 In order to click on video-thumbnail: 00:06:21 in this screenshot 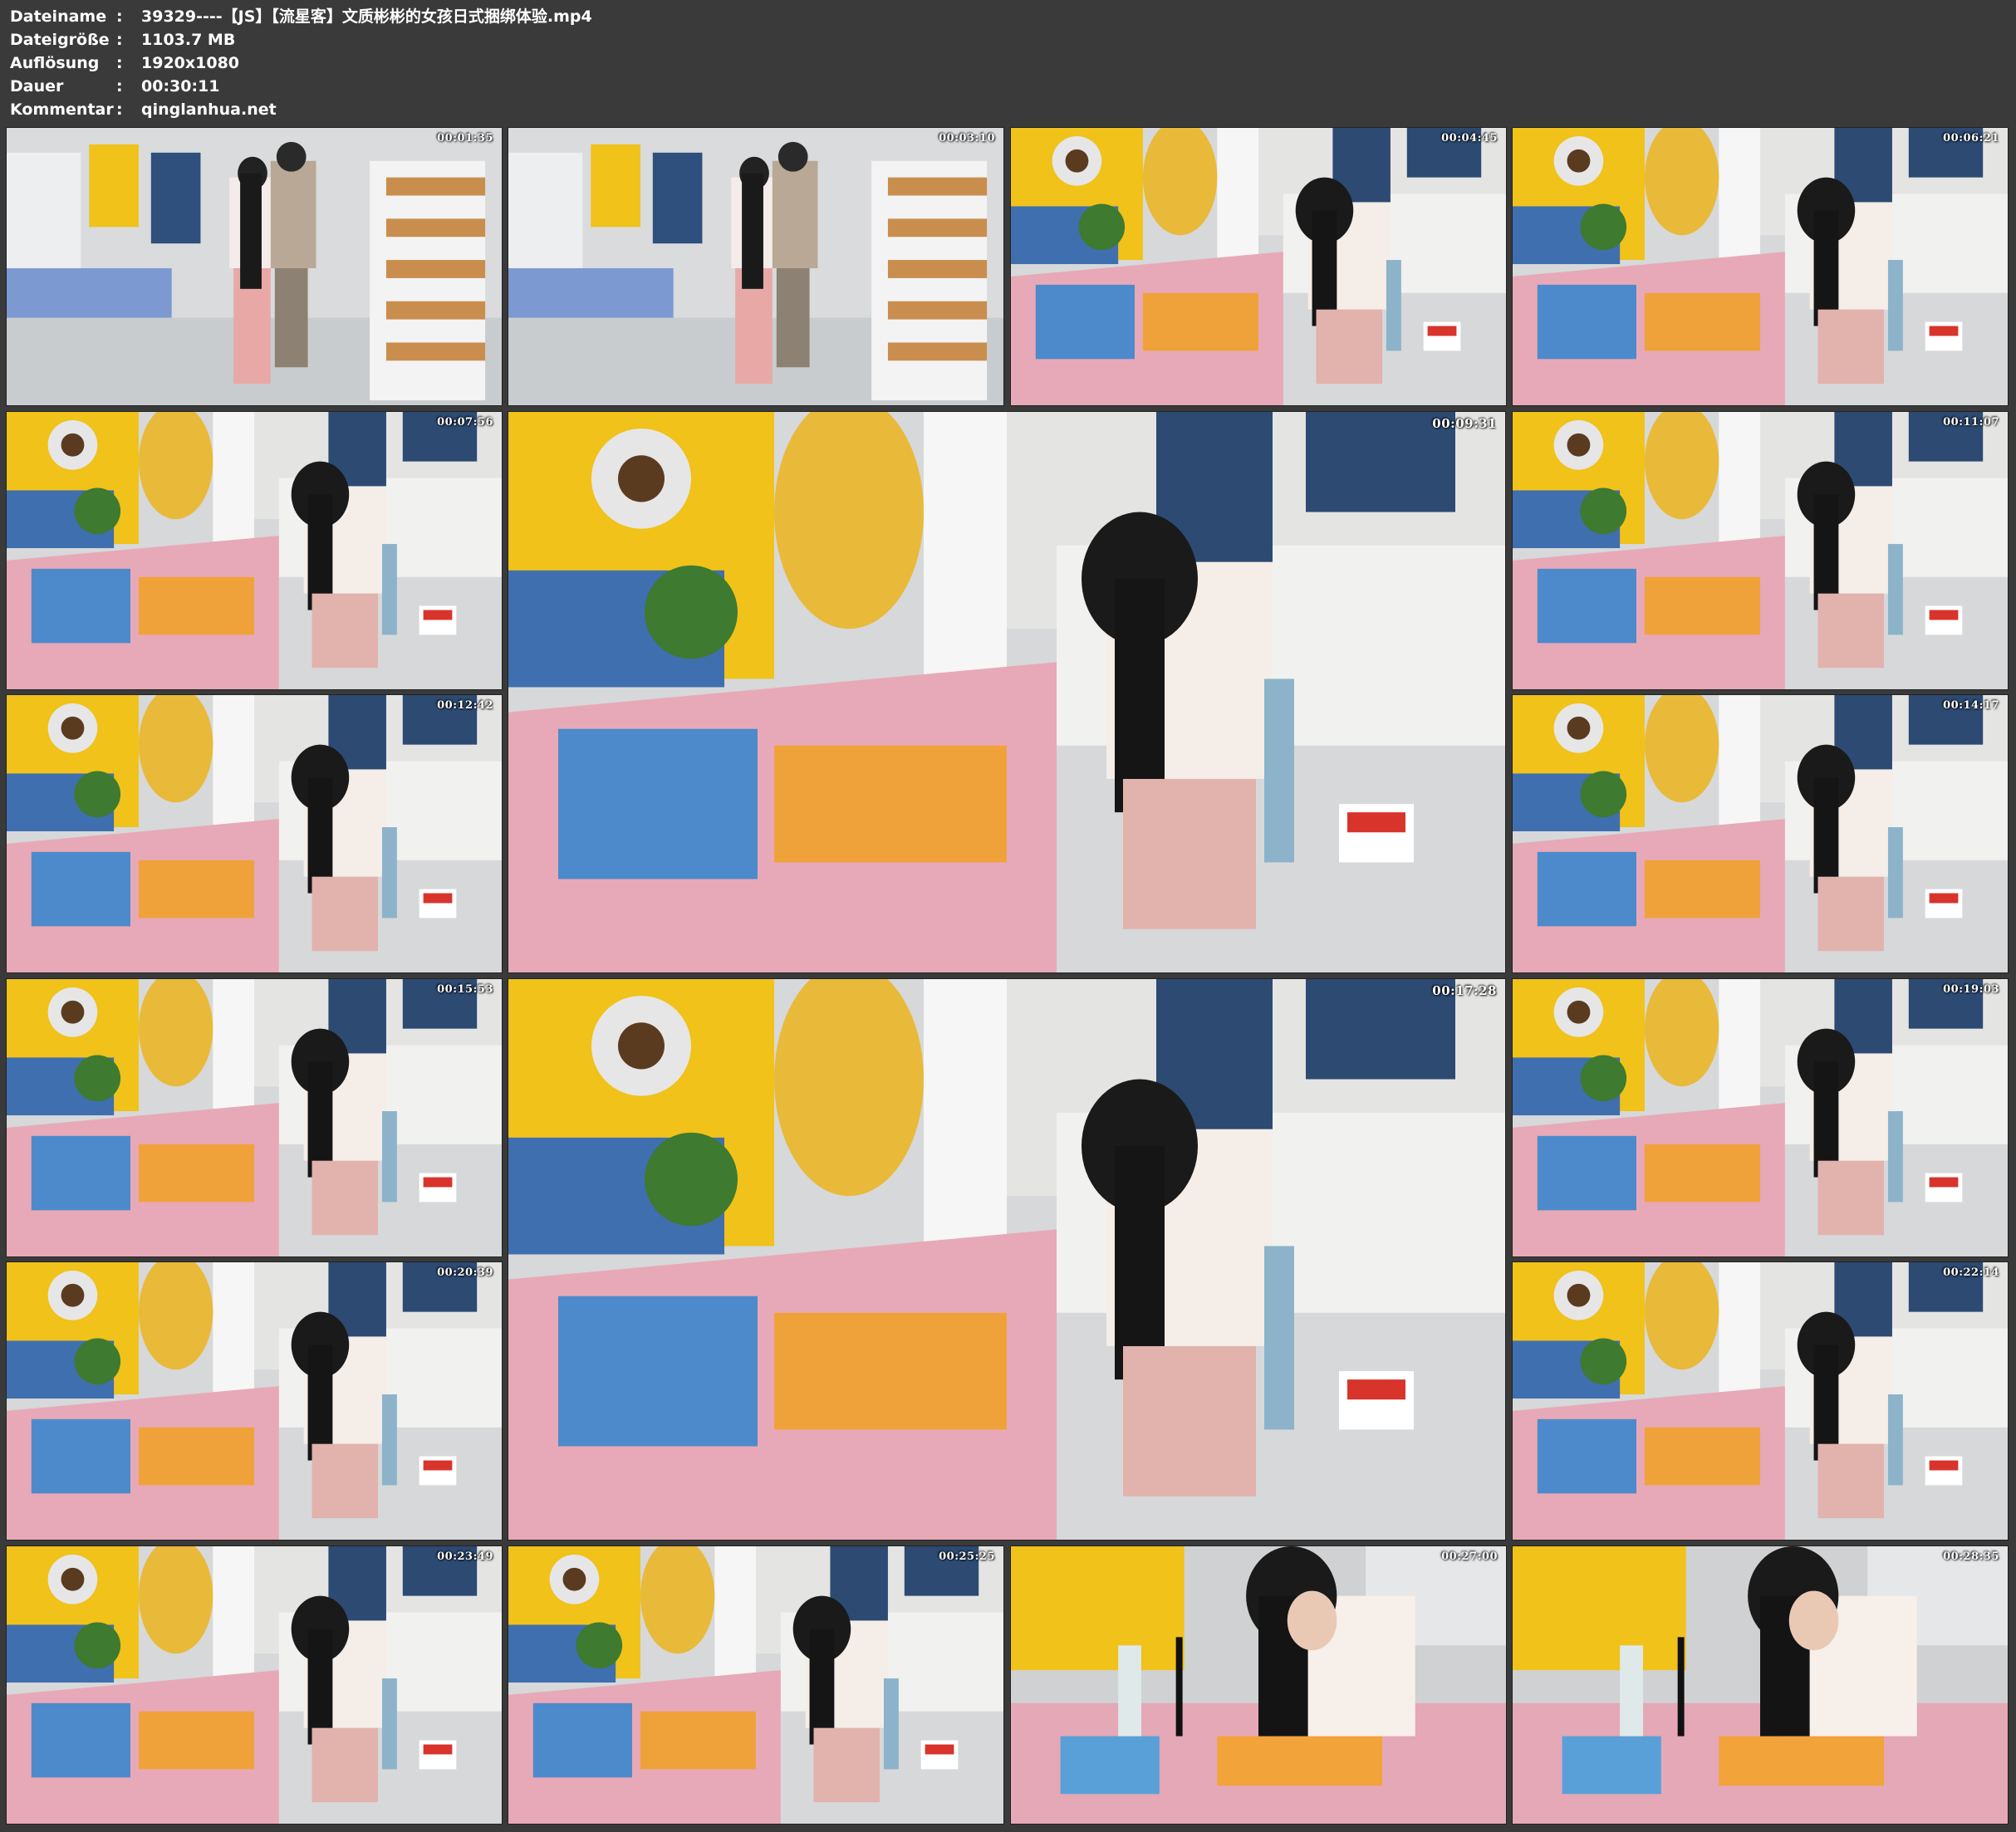, I will do `click(1760, 266)`.